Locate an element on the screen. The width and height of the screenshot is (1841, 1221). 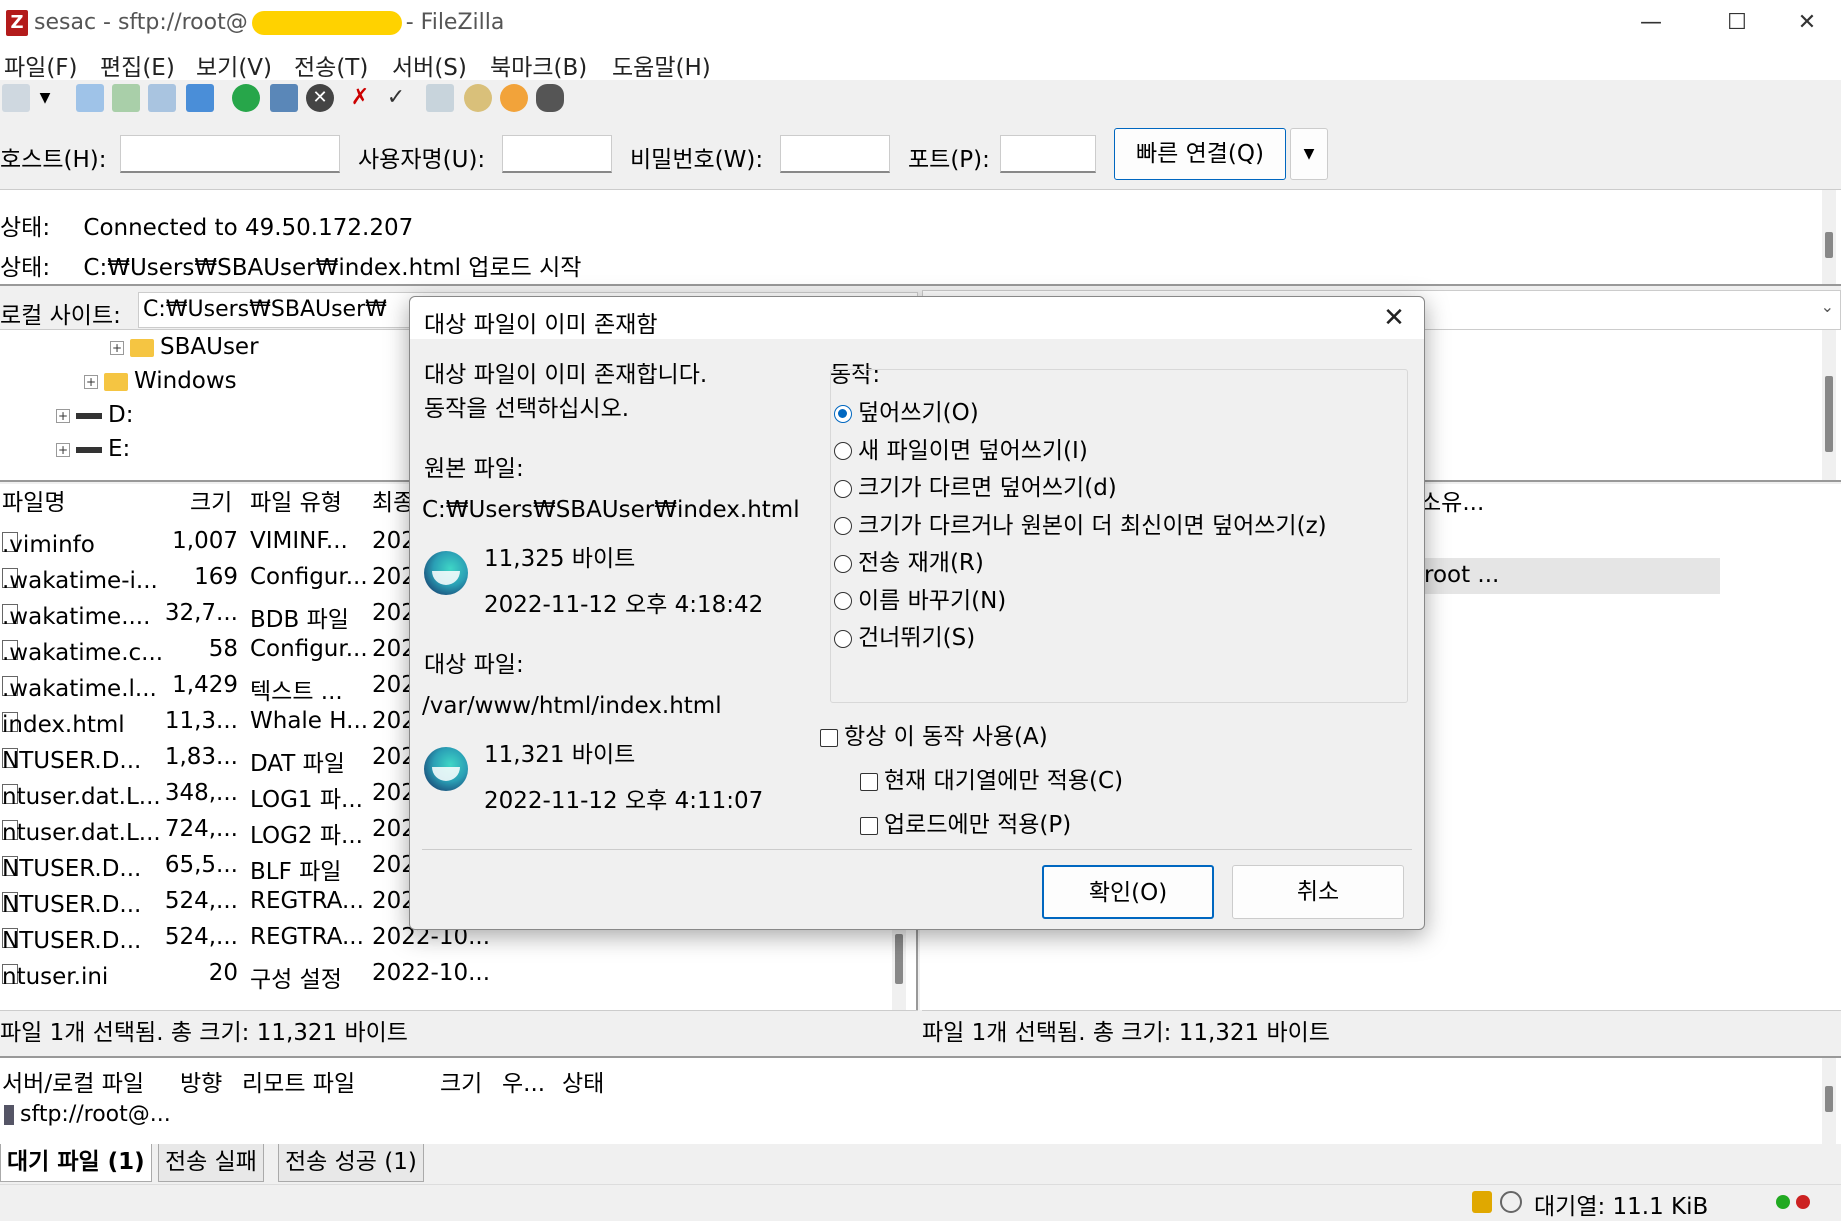
action-option-radio: 덮어쓰기(O) is located at coordinates (906, 410).